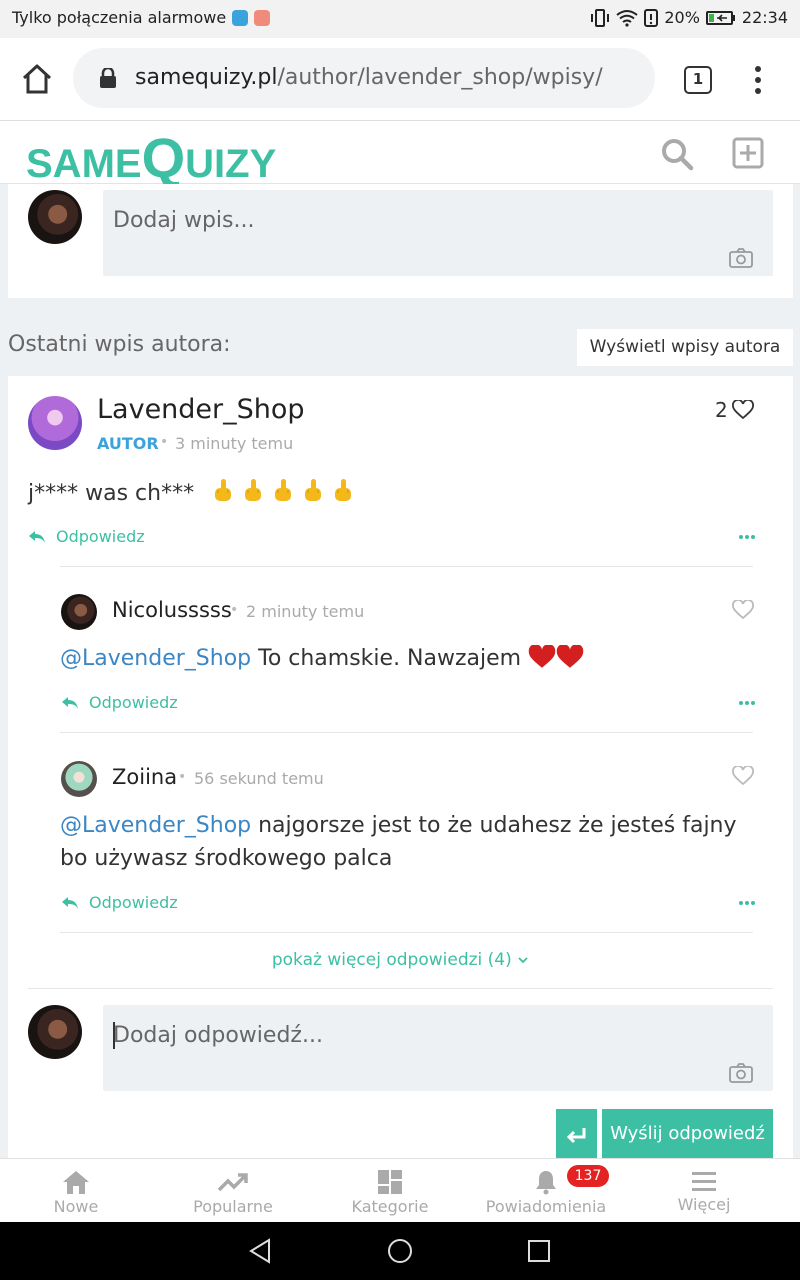 The width and height of the screenshot is (800, 1280). I want to click on nav-item-wiecej: Więcej, so click(704, 1191).